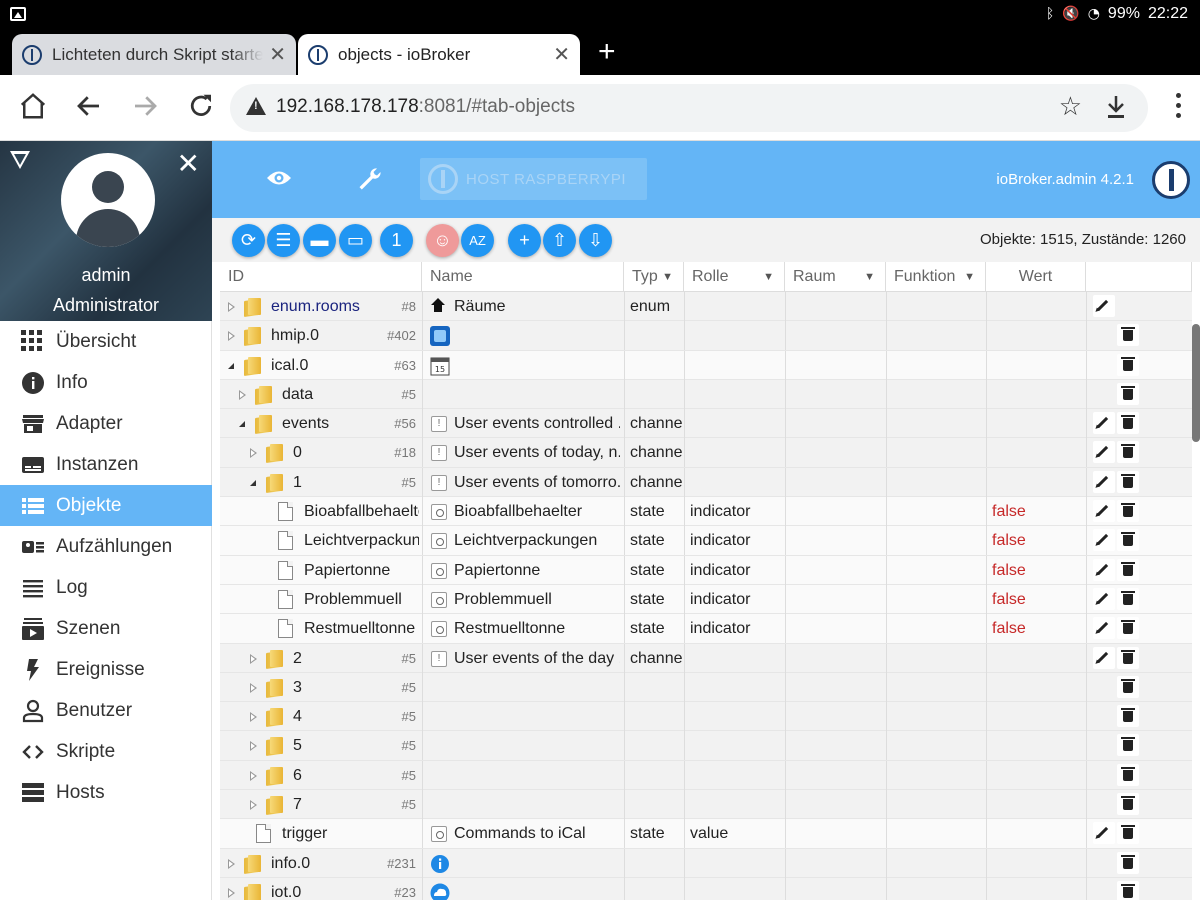 Image resolution: width=1200 pixels, height=900 pixels. What do you see at coordinates (477, 240) in the screenshot?
I see `sort-az-button: AZ` at bounding box center [477, 240].